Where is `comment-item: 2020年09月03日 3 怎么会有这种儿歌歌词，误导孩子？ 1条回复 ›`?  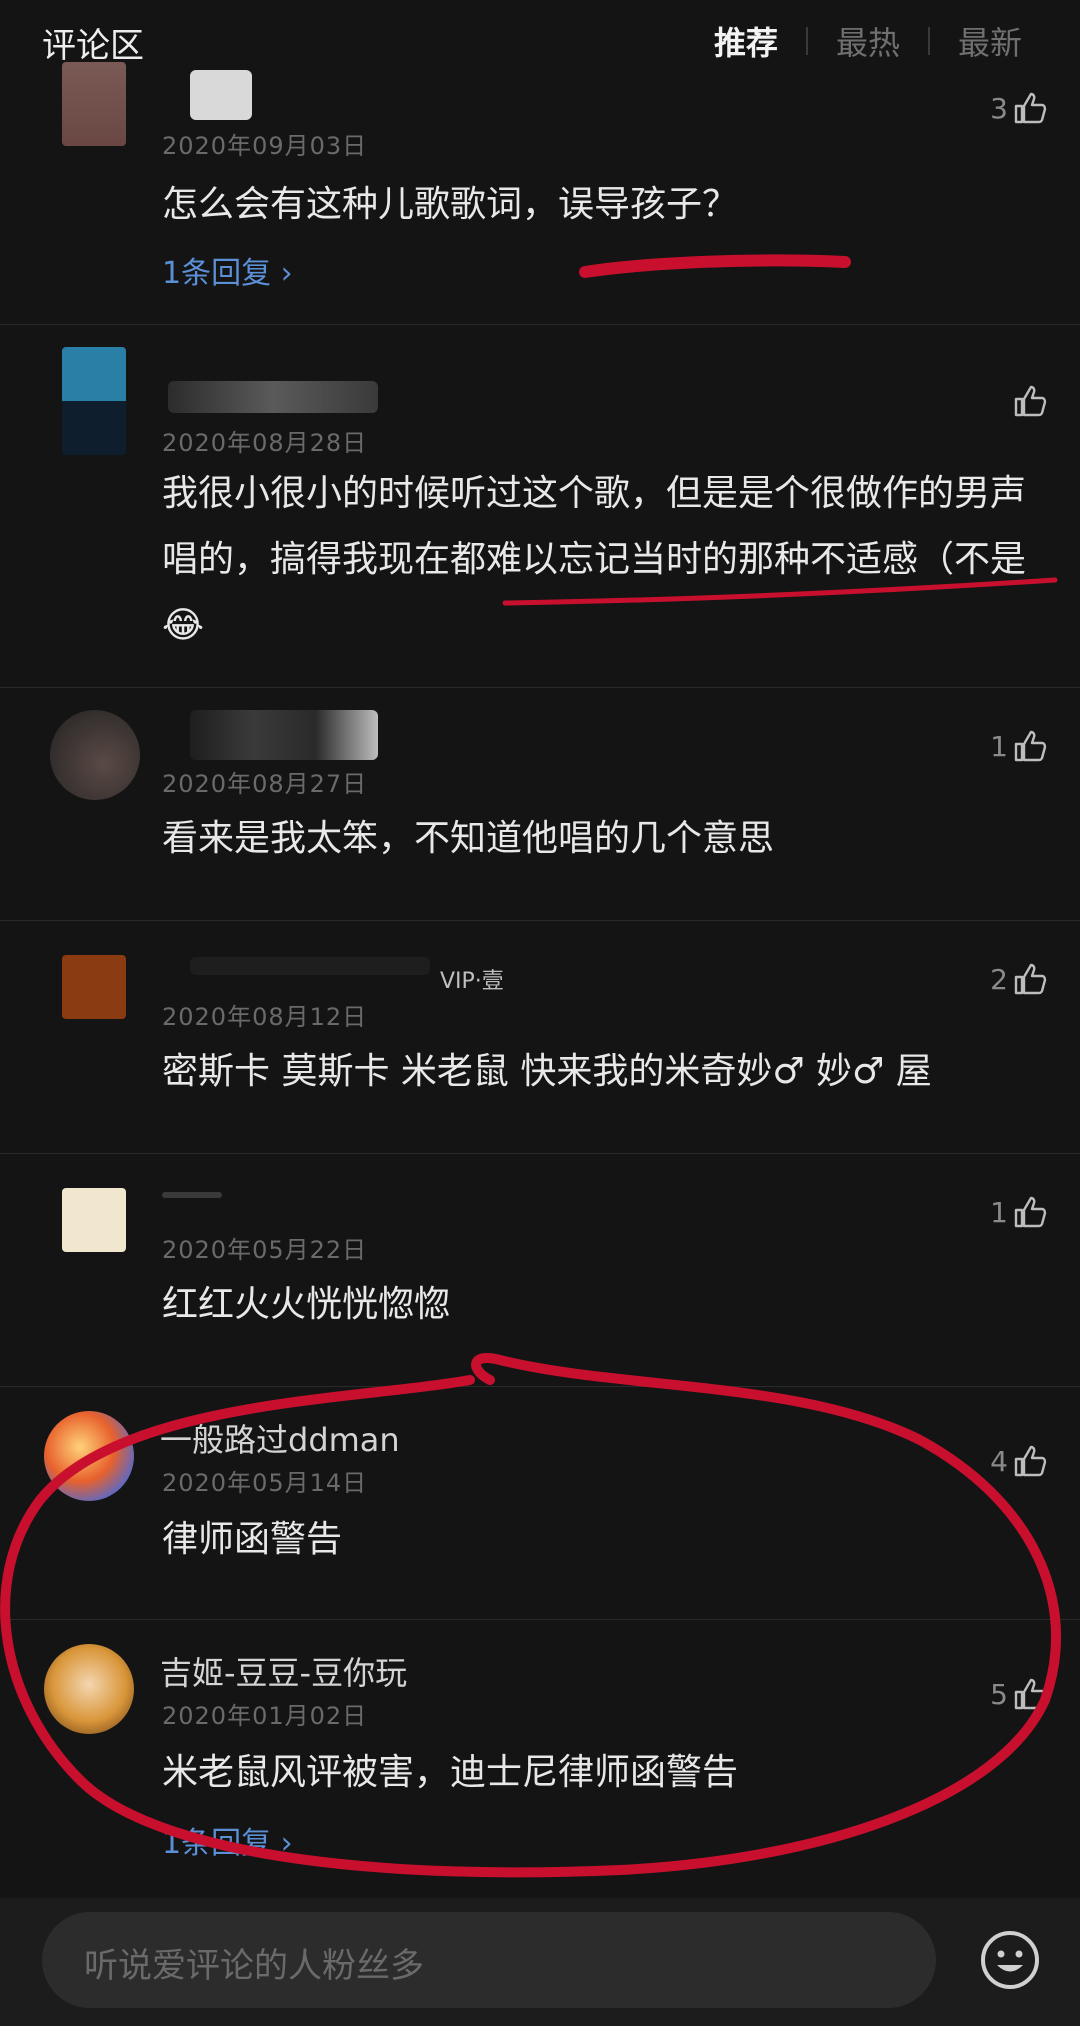
comment-item: 2020年09月03日 3 怎么会有这种儿歌歌词，误导孩子？ 1条回复 › is located at coordinates (540, 186).